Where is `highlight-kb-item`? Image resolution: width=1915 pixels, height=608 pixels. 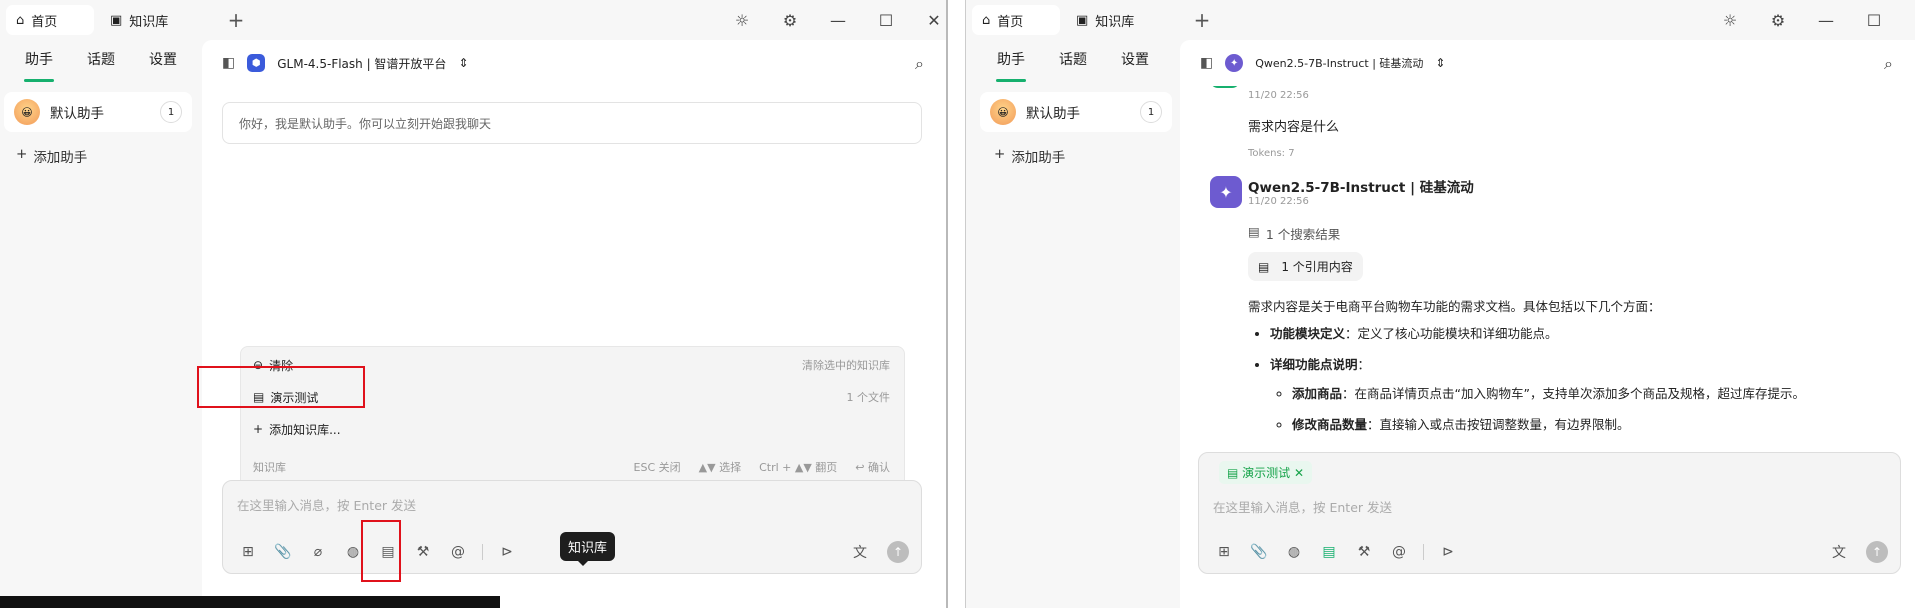 highlight-kb-item is located at coordinates (281, 387).